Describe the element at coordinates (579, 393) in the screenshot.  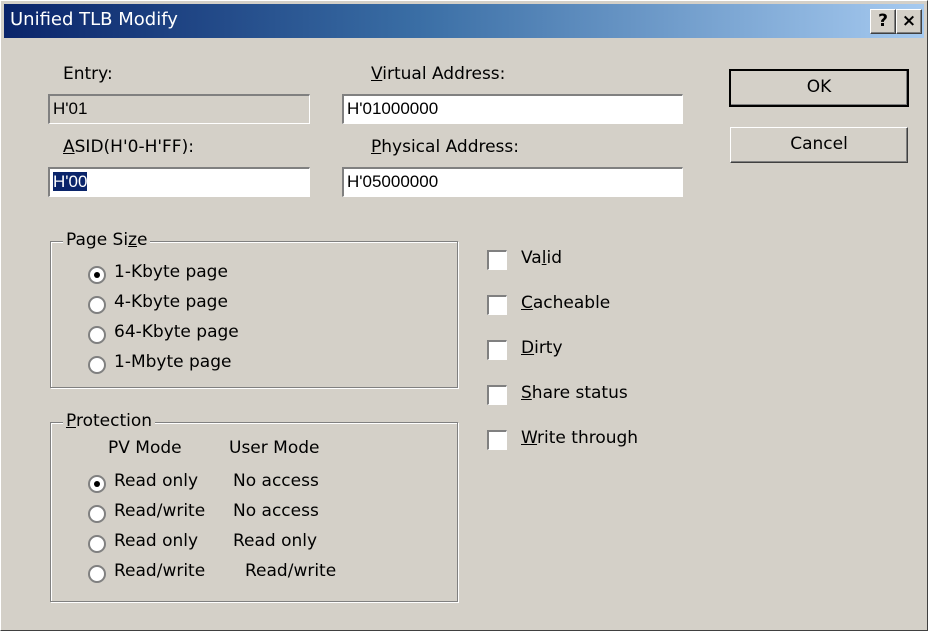
I see `share-status-label-post: hare status` at that location.